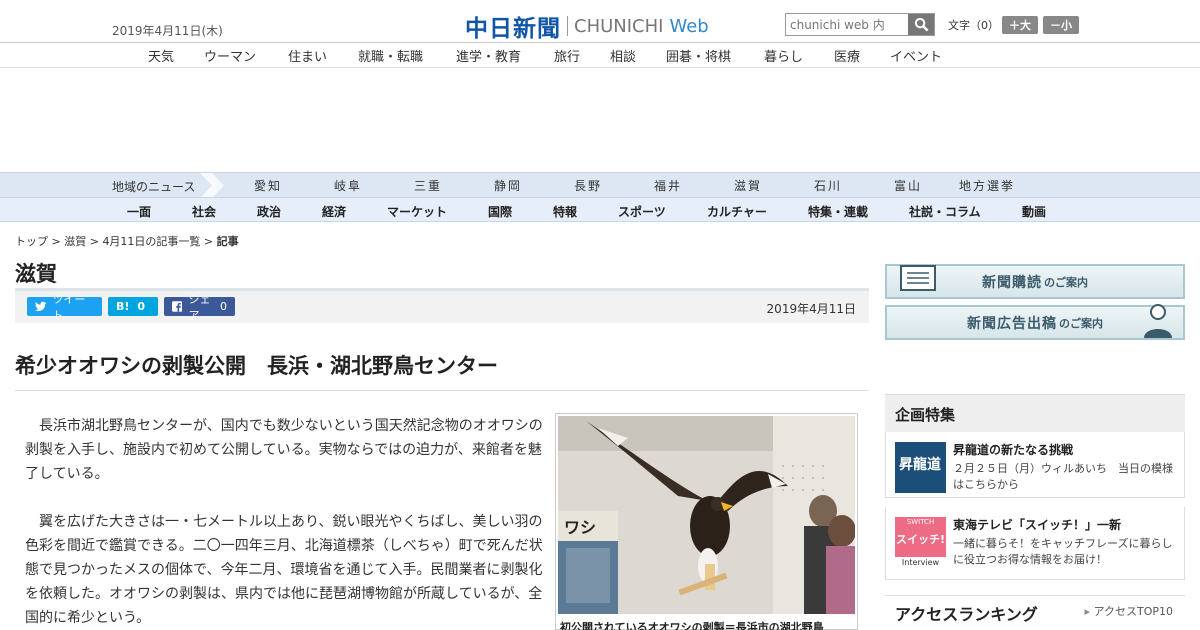 The image size is (1200, 630). I want to click on cat-video: 動画, so click(1034, 211).